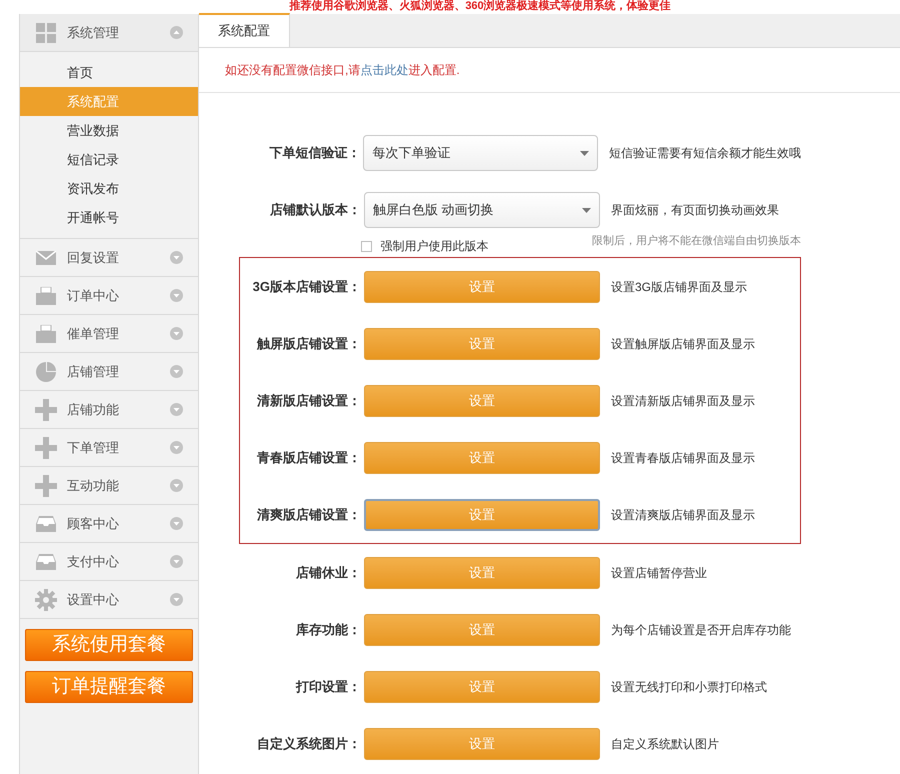 The width and height of the screenshot is (900, 774). Describe the element at coordinates (679, 287) in the screenshot. I see `field-description: 设置3G版店铺界面及显示` at that location.